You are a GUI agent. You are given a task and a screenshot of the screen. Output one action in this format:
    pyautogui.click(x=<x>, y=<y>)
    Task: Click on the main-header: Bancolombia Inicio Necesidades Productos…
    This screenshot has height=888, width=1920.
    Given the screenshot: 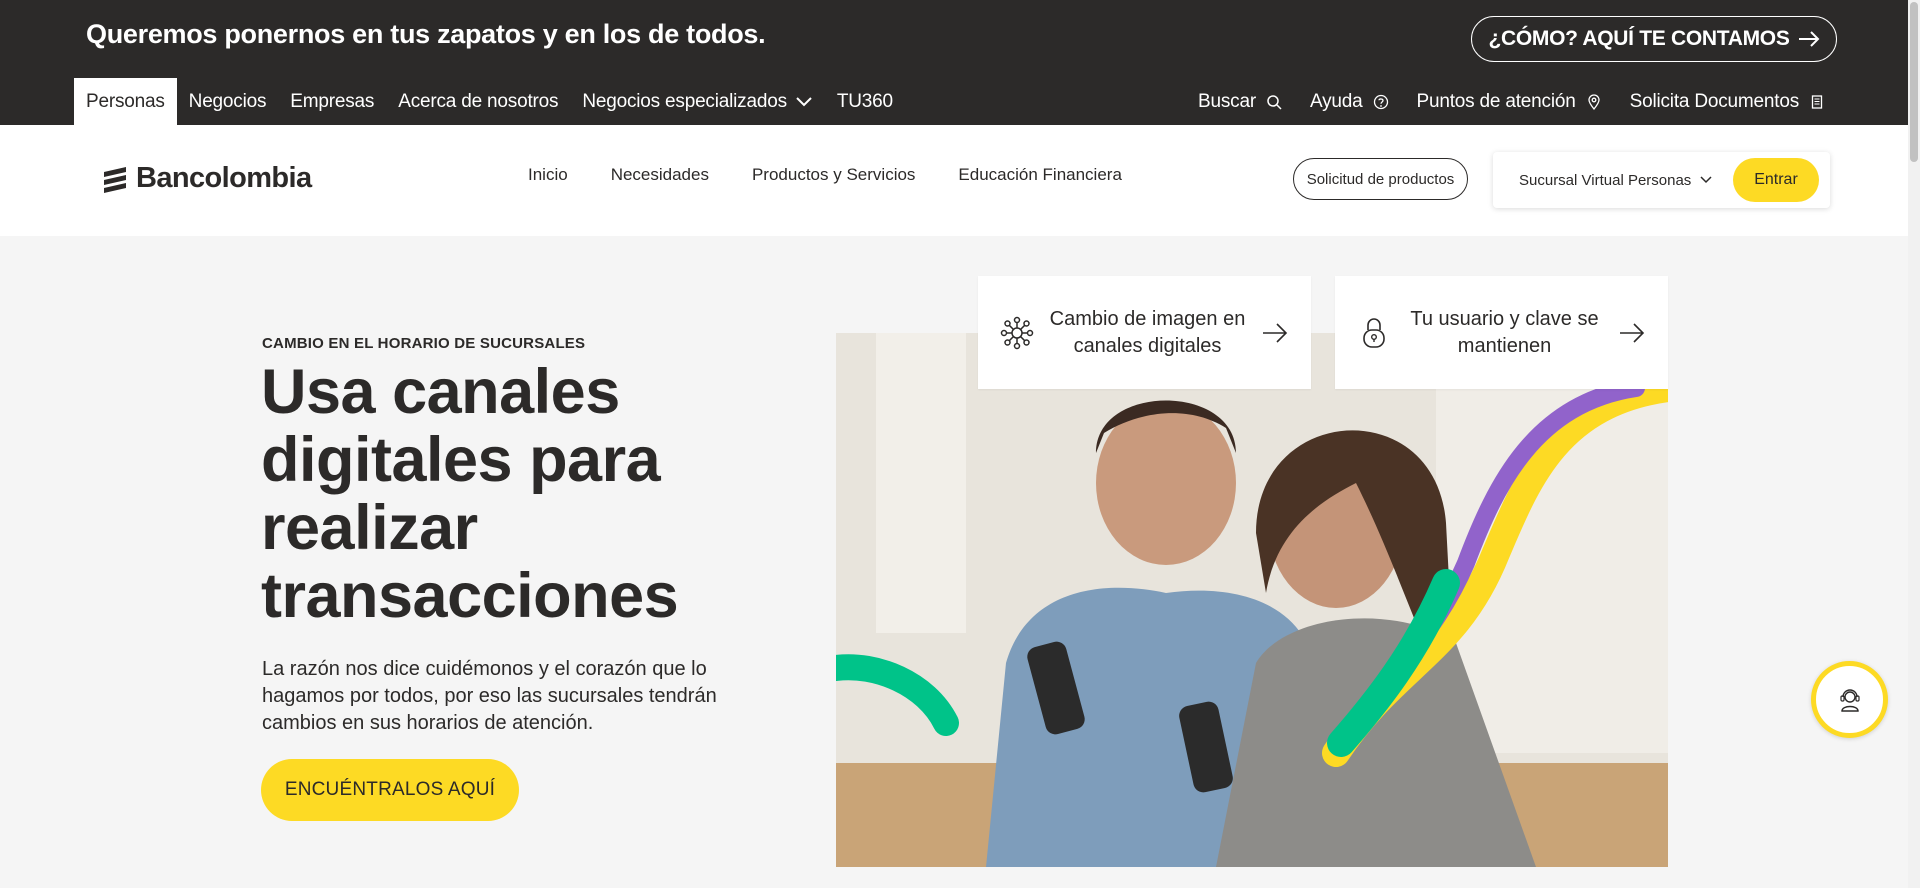 What is the action you would take?
    pyautogui.click(x=960, y=180)
    